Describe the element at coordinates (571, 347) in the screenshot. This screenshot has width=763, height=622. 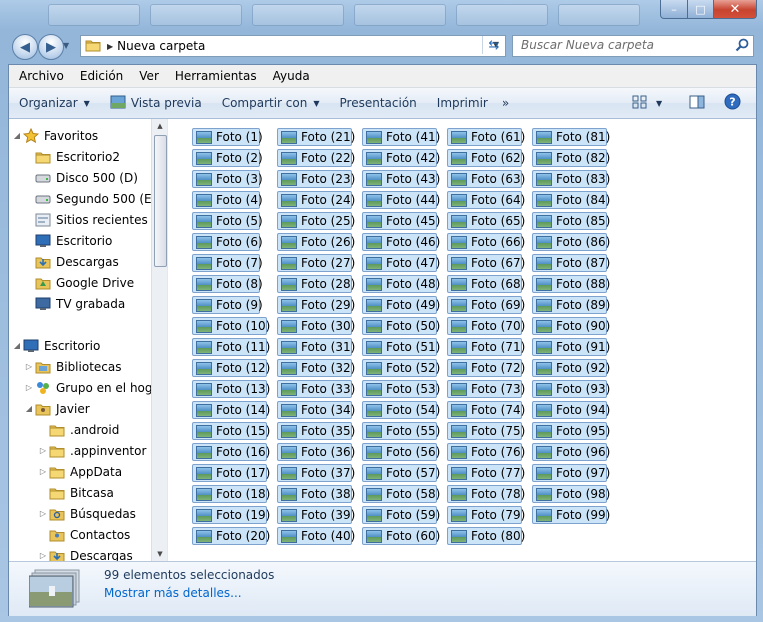
I see `file-item: Foto (91)` at that location.